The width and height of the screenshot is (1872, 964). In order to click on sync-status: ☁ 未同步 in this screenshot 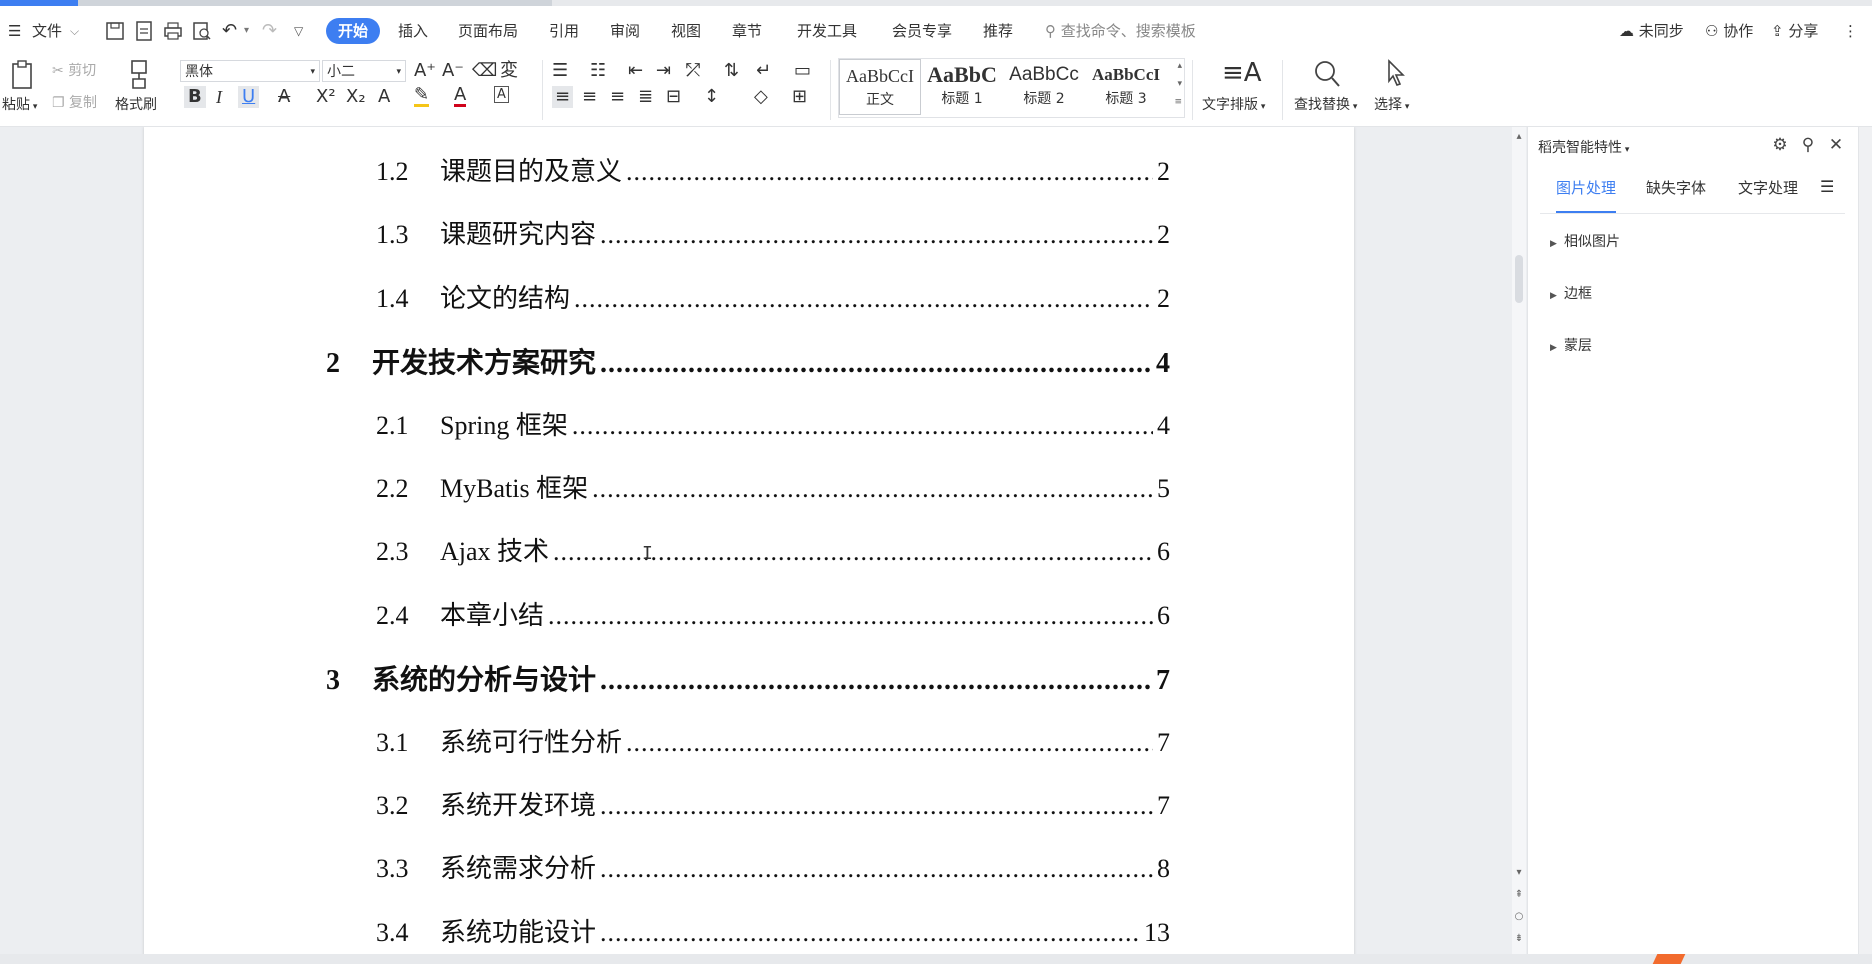, I will do `click(1651, 31)`.